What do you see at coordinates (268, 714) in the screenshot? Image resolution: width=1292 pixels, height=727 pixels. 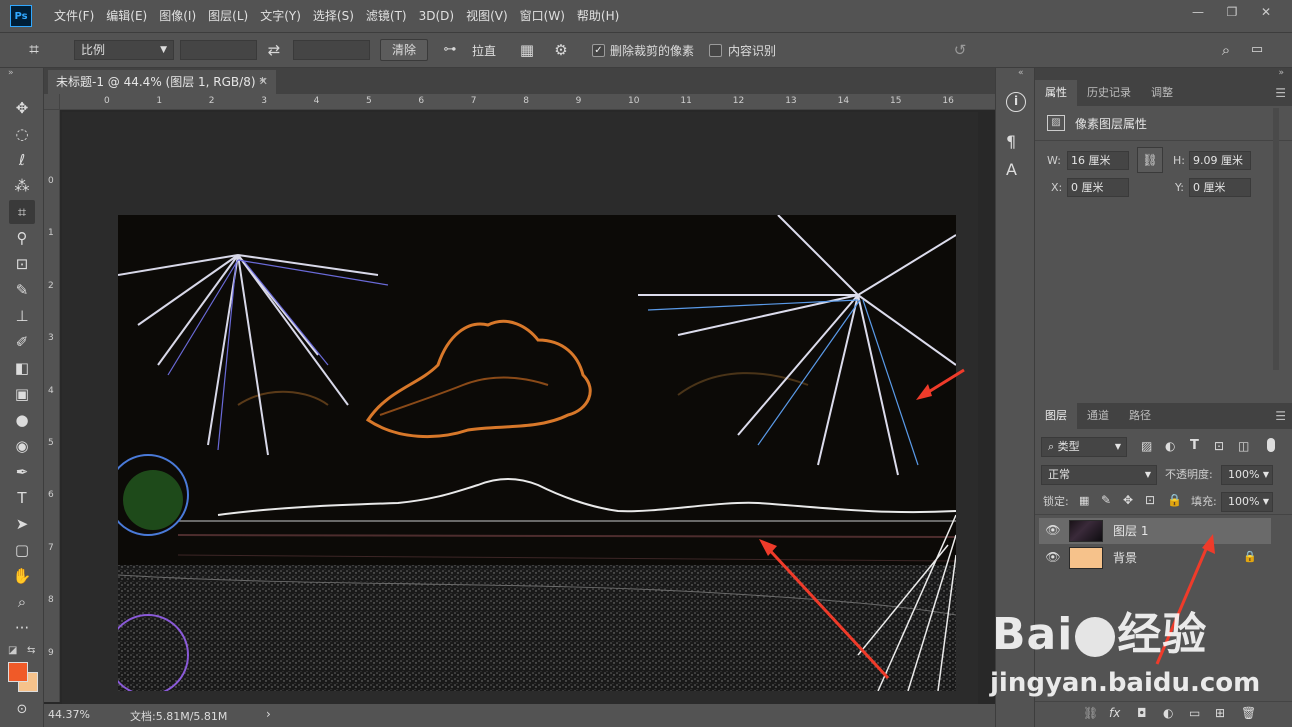 I see `chevron-right-icon: ›` at bounding box center [268, 714].